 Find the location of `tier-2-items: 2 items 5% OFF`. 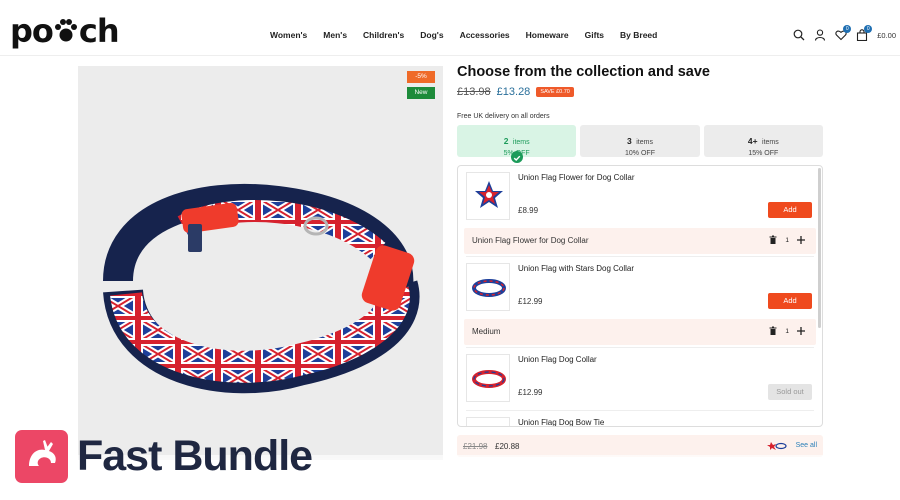

tier-2-items: 2 items 5% OFF is located at coordinates (517, 144).